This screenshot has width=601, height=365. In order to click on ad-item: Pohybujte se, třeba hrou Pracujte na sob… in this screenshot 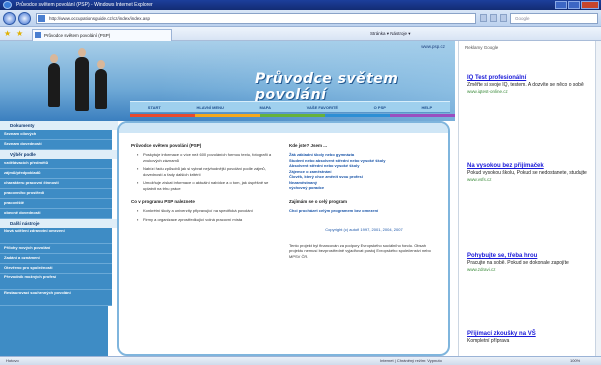, I will do `click(532, 263)`.